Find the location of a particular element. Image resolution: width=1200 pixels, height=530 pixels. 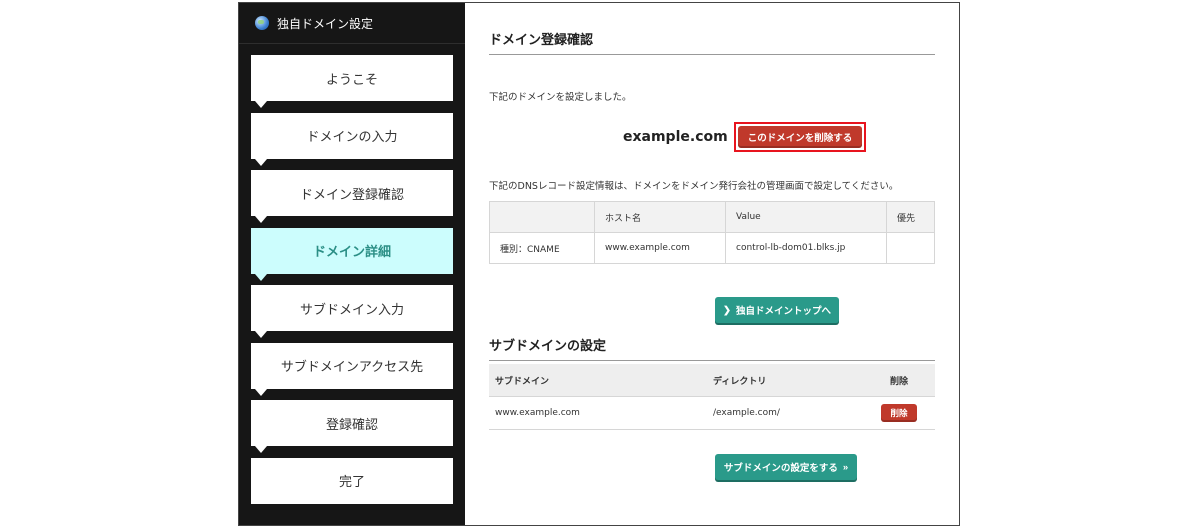

sidebar-title: 独自ドメイン設定 is located at coordinates (325, 23).